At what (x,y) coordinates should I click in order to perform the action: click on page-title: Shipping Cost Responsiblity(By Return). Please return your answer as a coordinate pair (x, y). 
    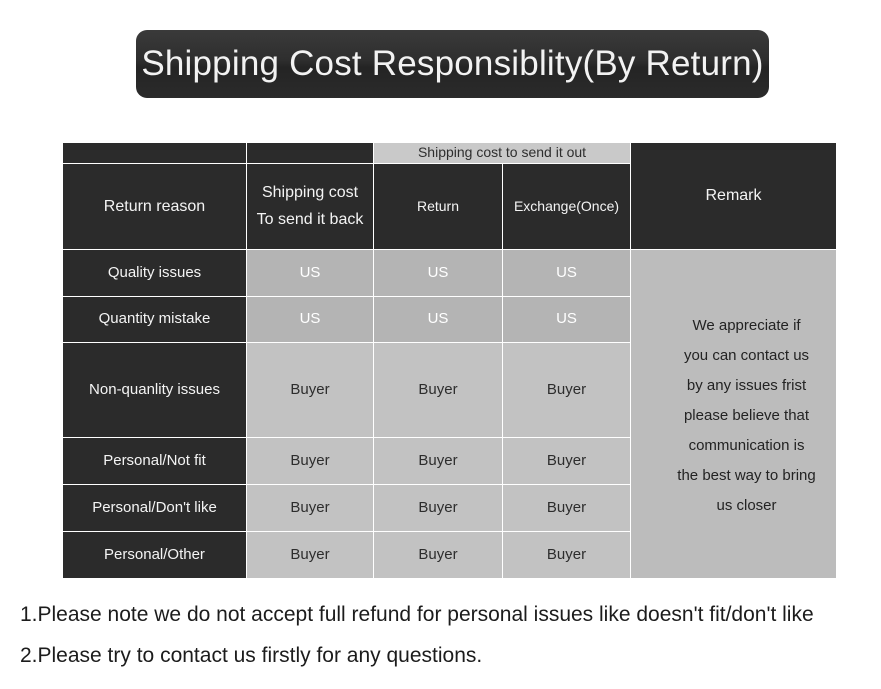
    Looking at the image, I should click on (452, 63).